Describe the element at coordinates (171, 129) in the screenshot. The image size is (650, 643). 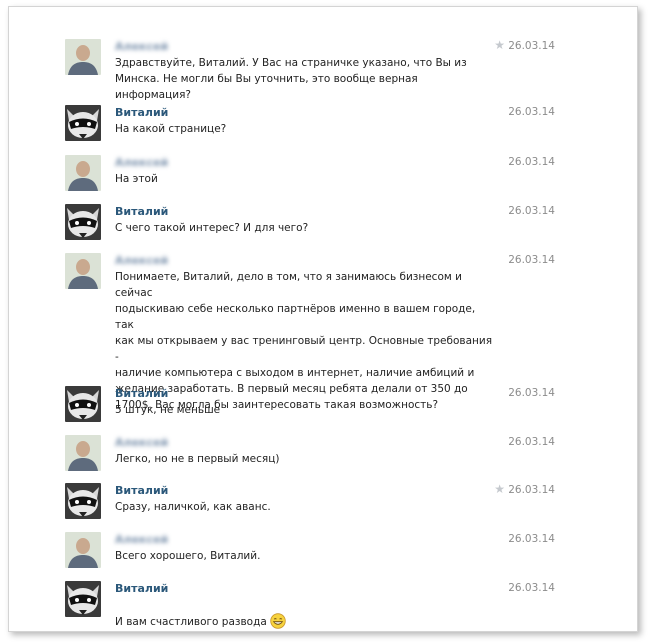
I see `message-text: На какой странице?` at that location.